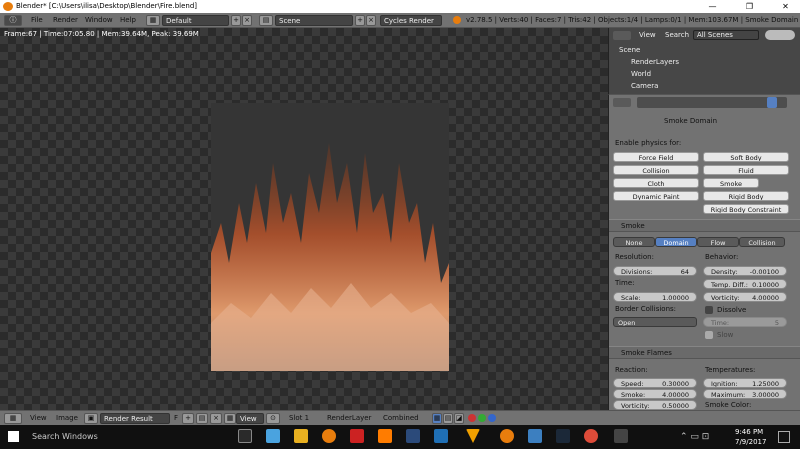 The width and height of the screenshot is (800, 449). Describe the element at coordinates (631, 298) in the screenshot. I see `scale-label: Scale:` at that location.